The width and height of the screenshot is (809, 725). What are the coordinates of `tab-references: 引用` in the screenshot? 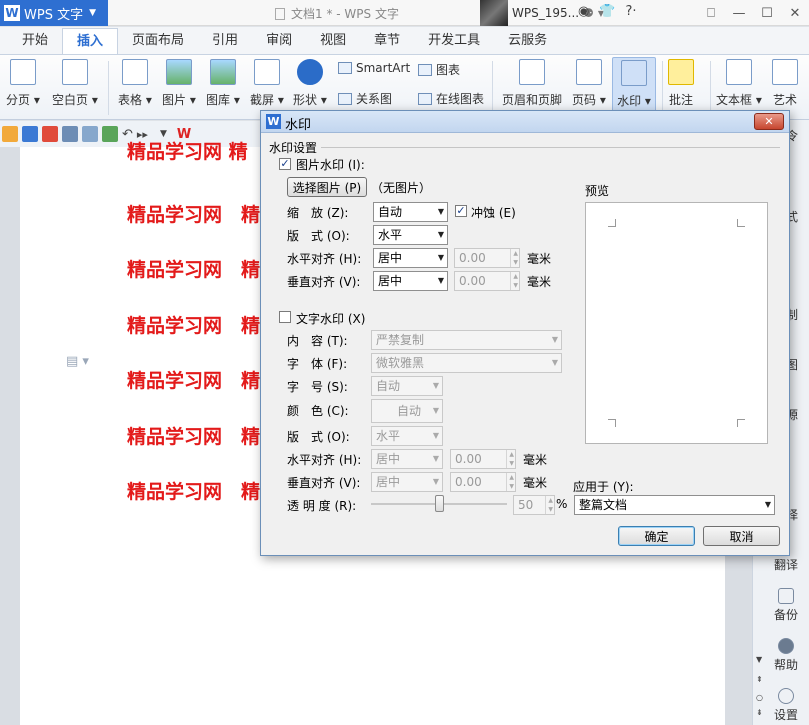 It's located at (225, 41).